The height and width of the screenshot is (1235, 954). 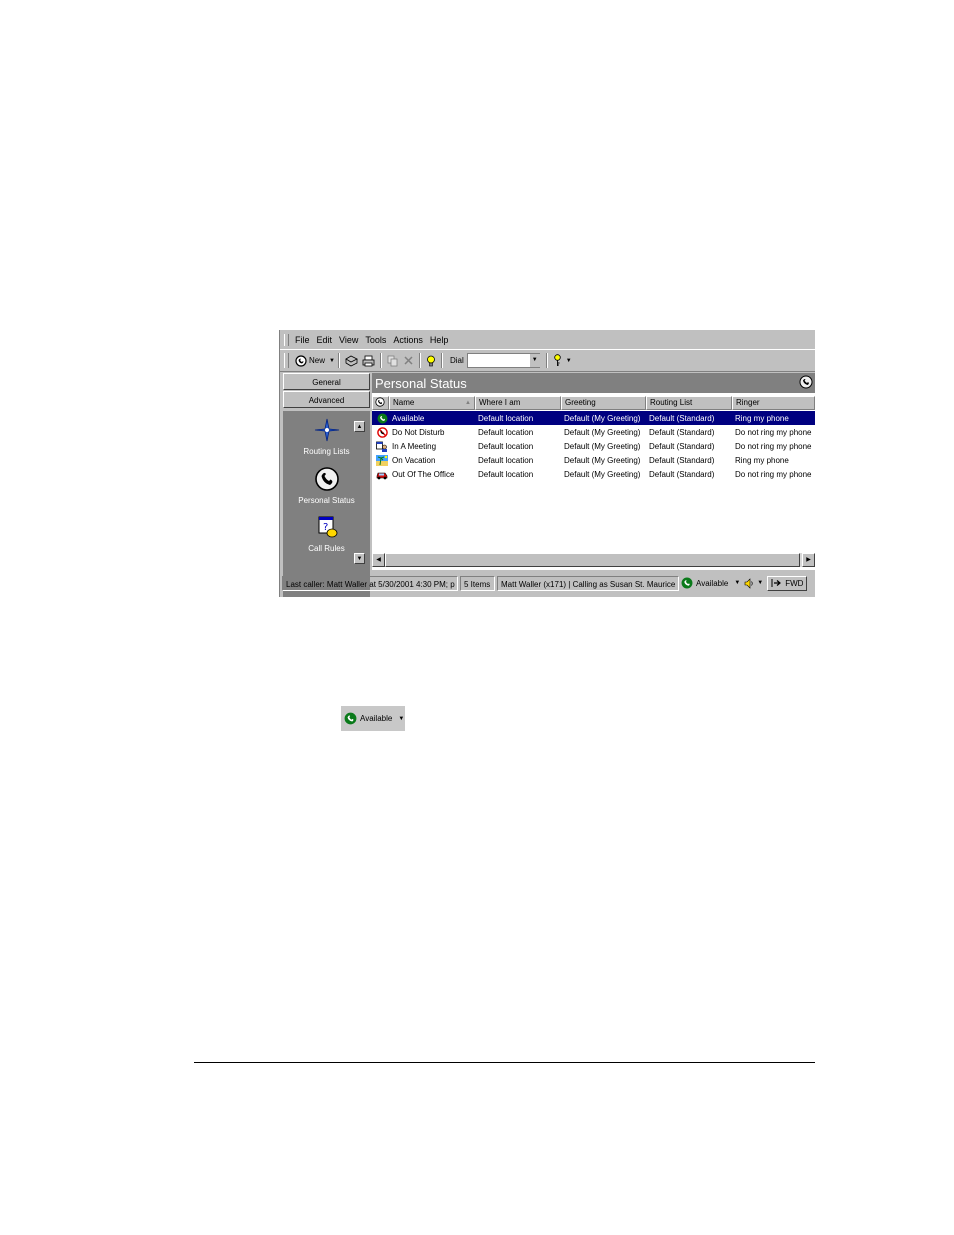 I want to click on menu-help: Help, so click(x=439, y=340).